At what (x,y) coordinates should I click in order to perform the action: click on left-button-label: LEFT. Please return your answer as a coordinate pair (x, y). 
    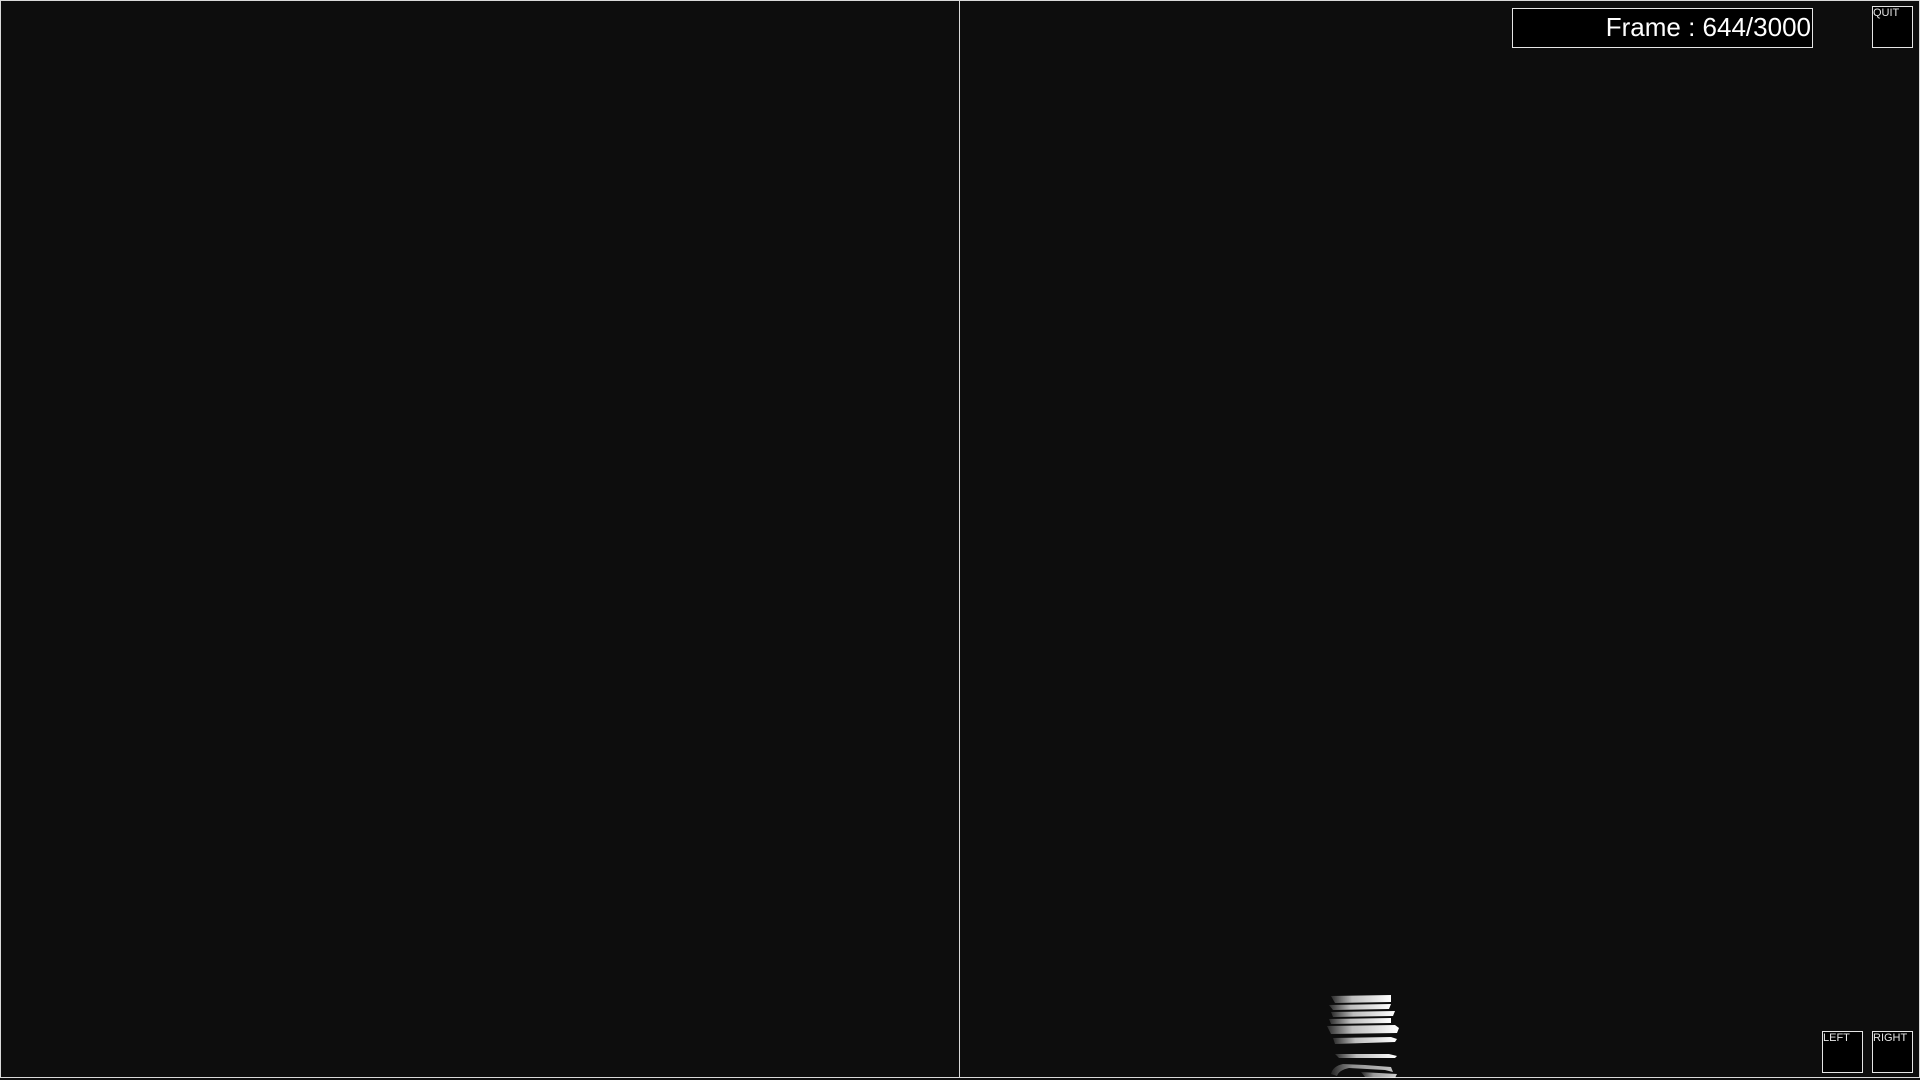
    Looking at the image, I should click on (1836, 1038).